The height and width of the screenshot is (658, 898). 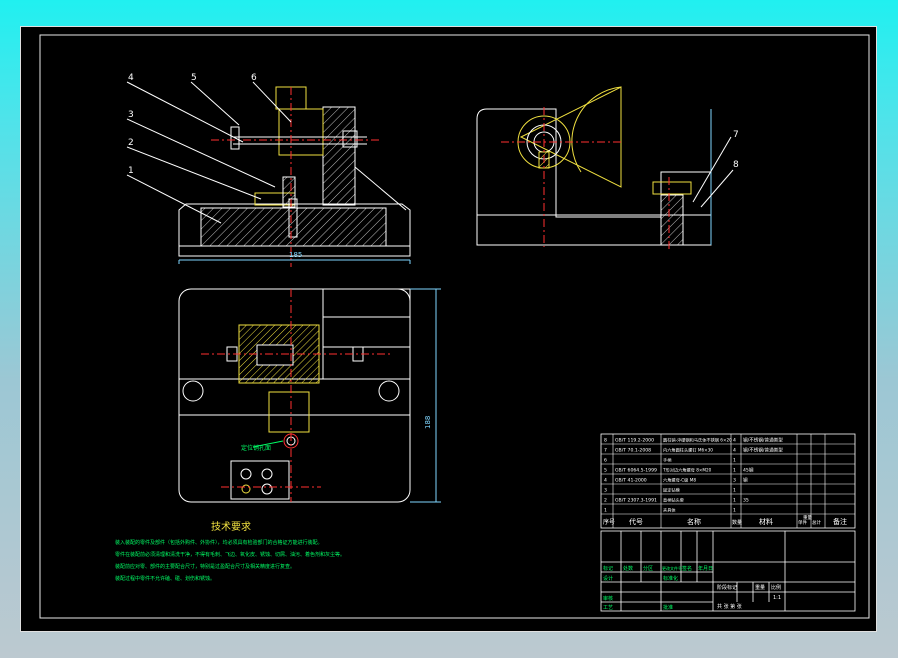 I want to click on bom-cell-no: 7, so click(x=605, y=451).